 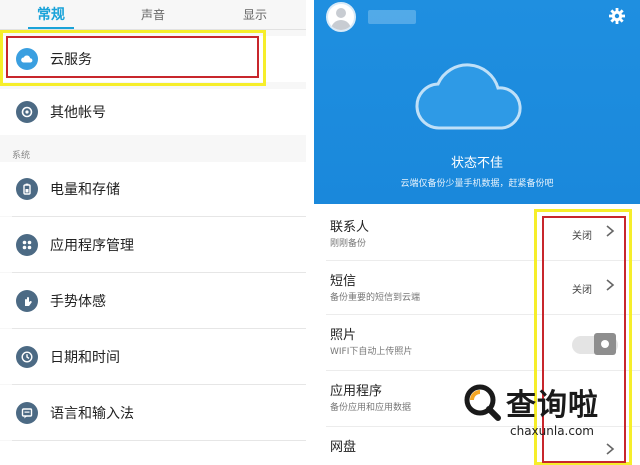 What do you see at coordinates (617, 16) in the screenshot?
I see `gear-icon` at bounding box center [617, 16].